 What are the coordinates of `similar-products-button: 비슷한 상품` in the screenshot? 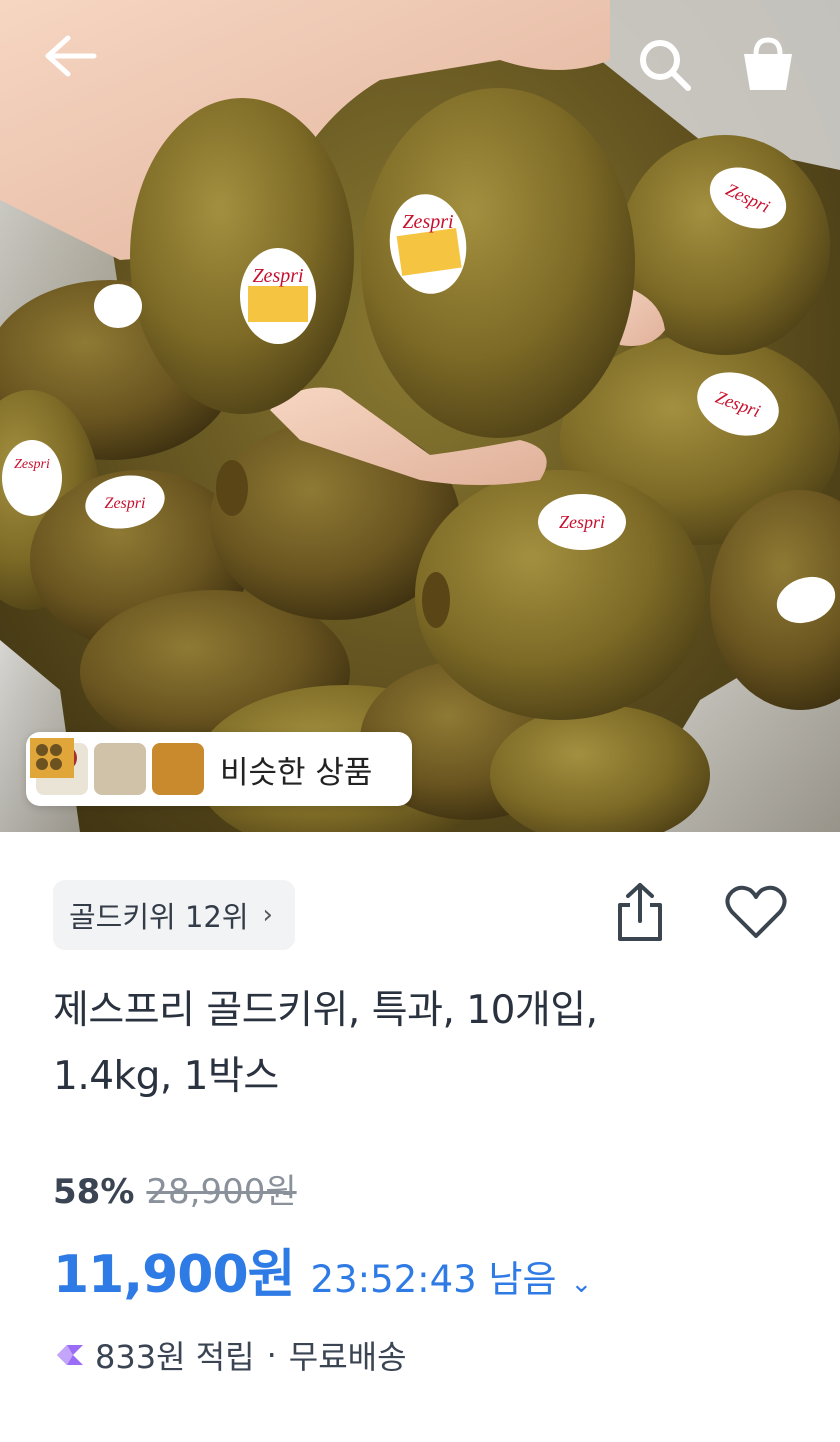 It's located at (219, 769).